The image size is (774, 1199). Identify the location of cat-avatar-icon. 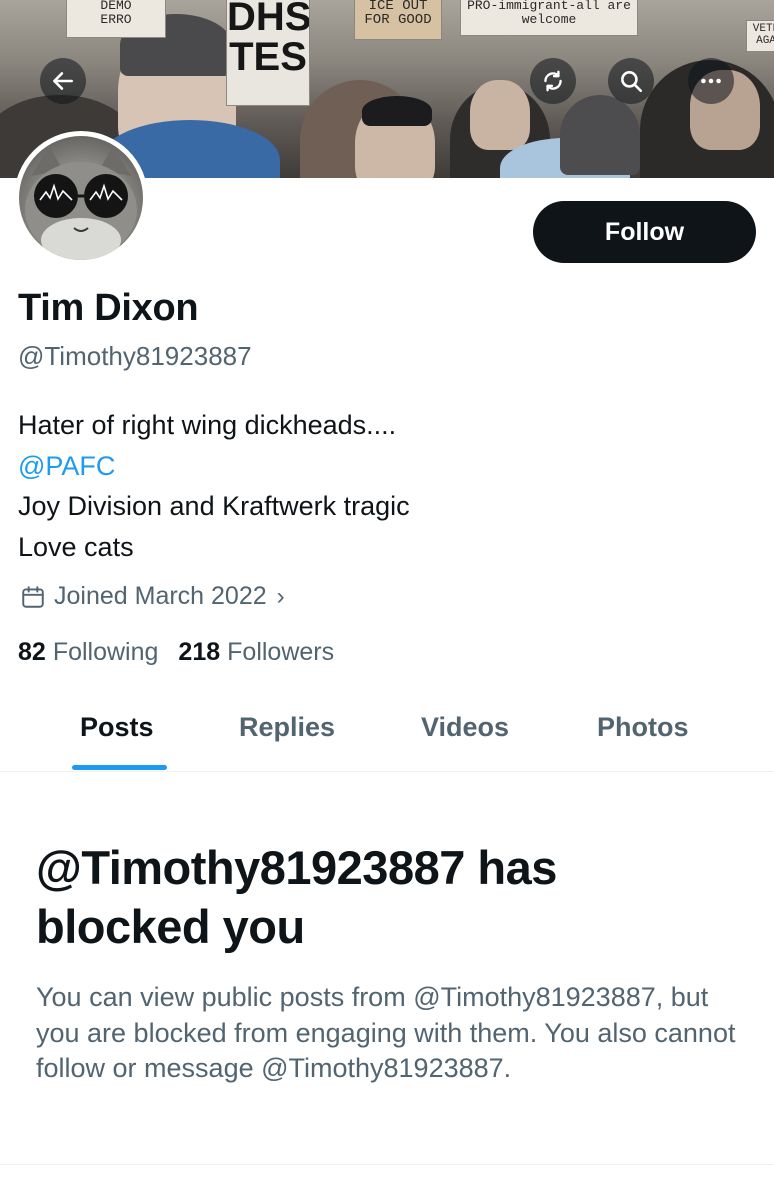
(81, 203).